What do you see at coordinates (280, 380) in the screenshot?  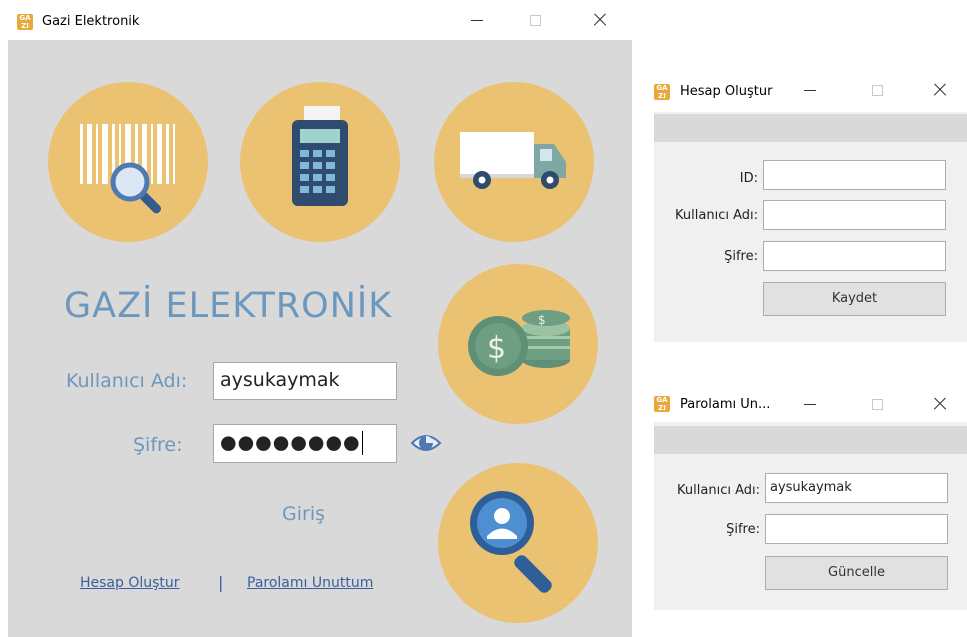 I see `username-value: aysukaymak` at bounding box center [280, 380].